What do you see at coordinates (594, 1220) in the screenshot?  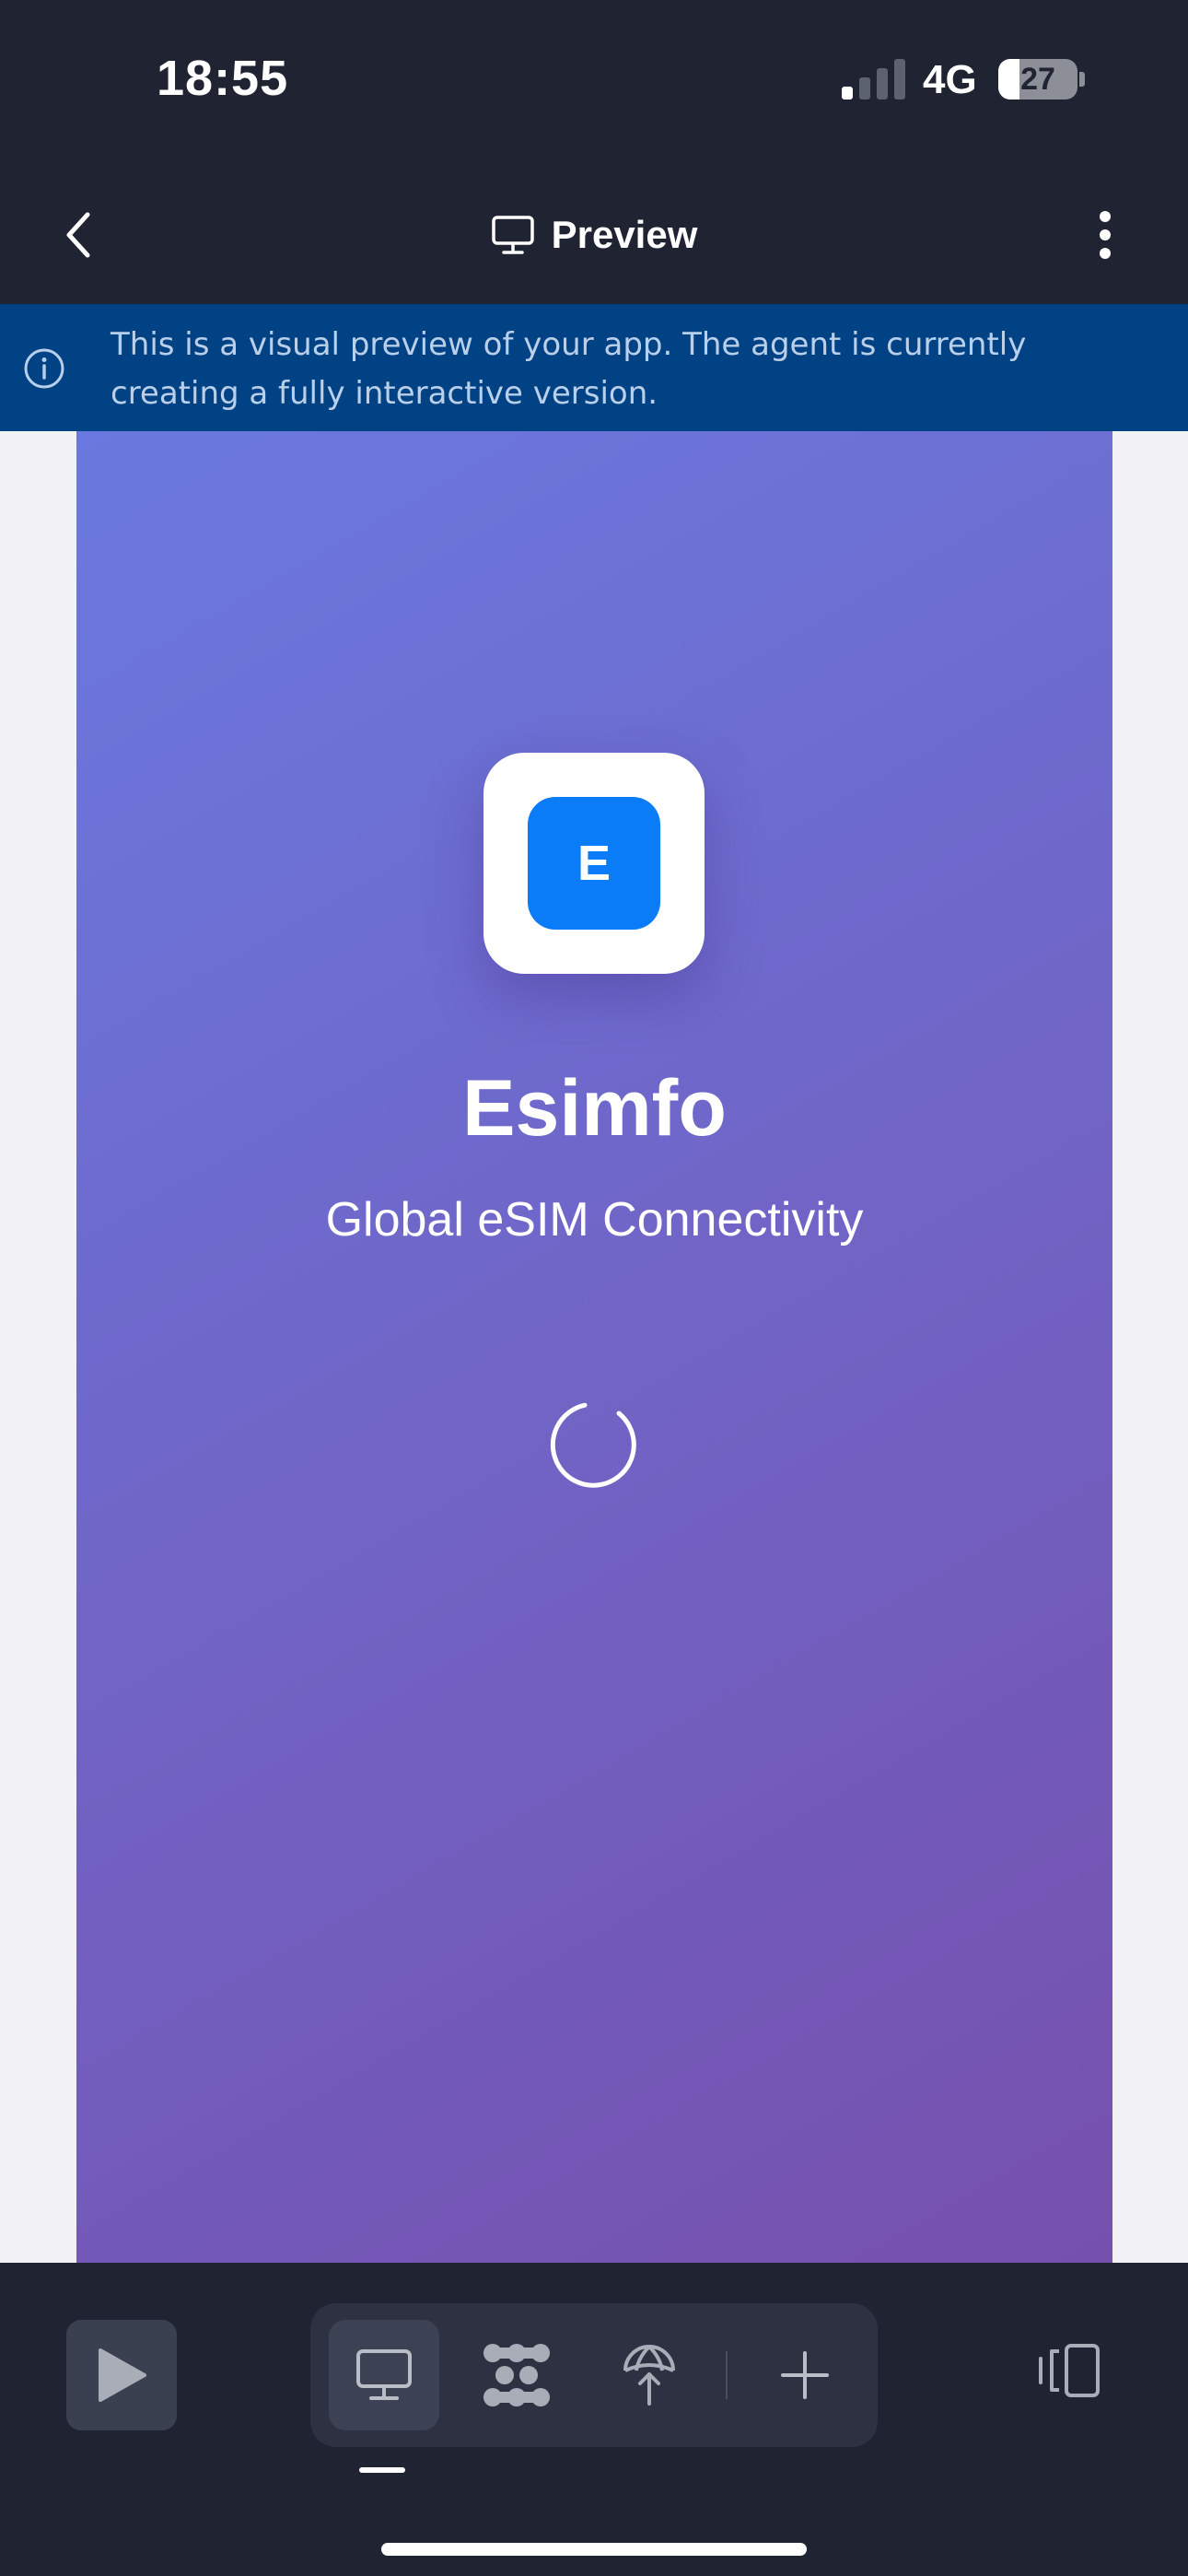 I see `app-tagline: Global eSIM Connectivity` at bounding box center [594, 1220].